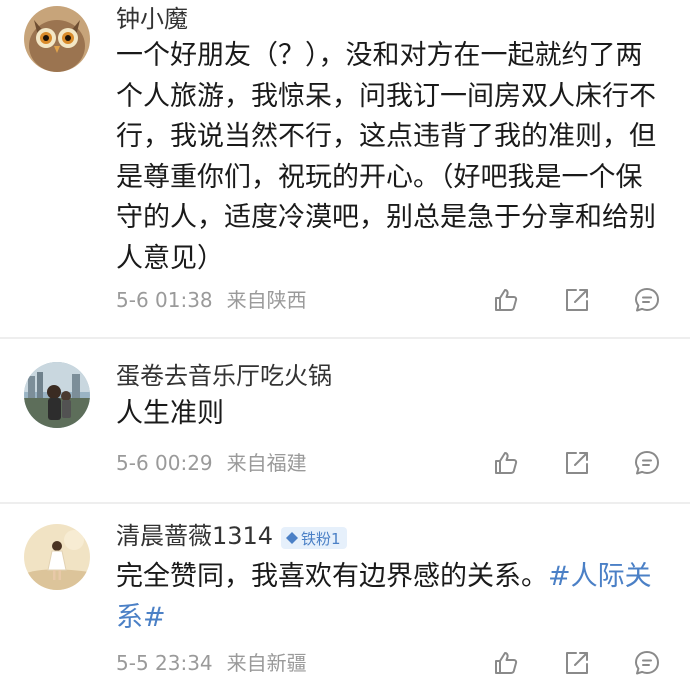 The height and width of the screenshot is (692, 690). What do you see at coordinates (224, 376) in the screenshot?
I see `username: 蛋卷去音乐厅吃火锅` at bounding box center [224, 376].